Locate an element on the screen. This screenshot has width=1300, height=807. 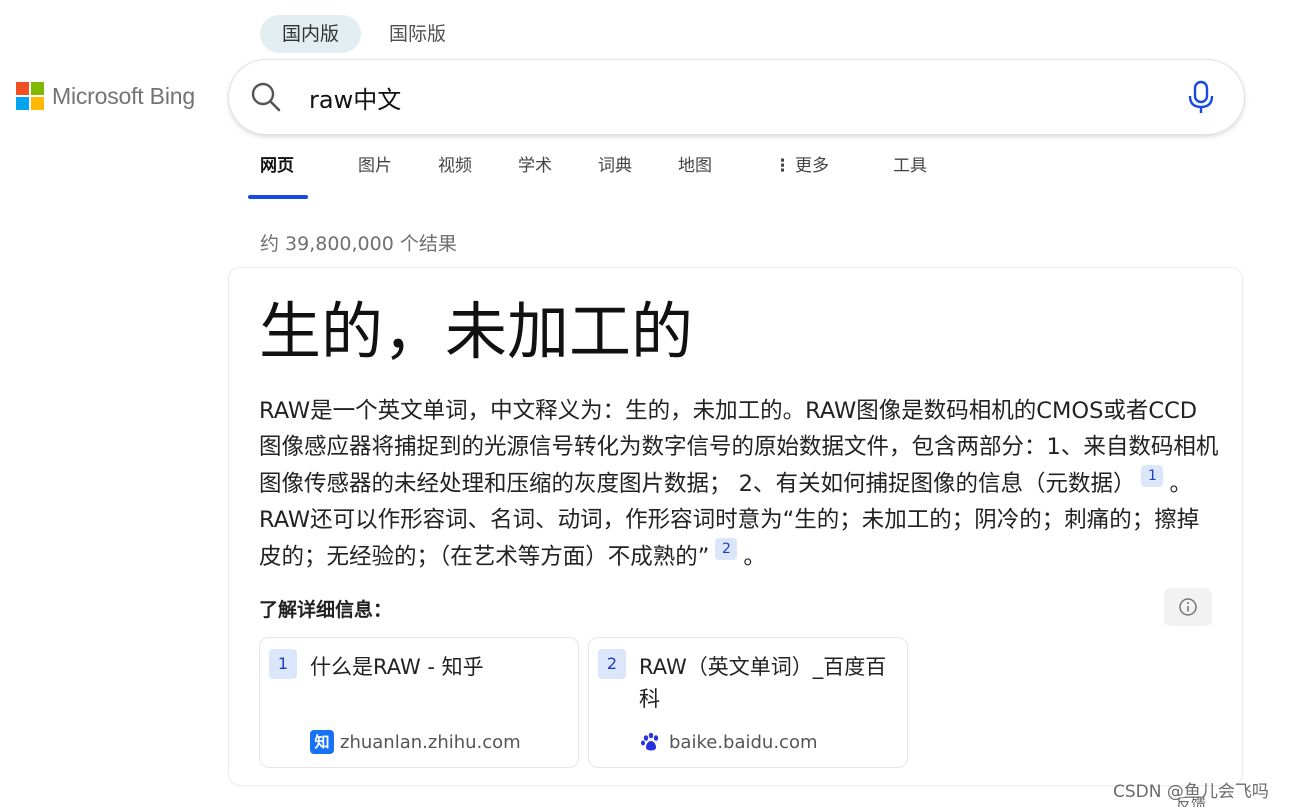
microphone-icon is located at coordinates (1201, 97).